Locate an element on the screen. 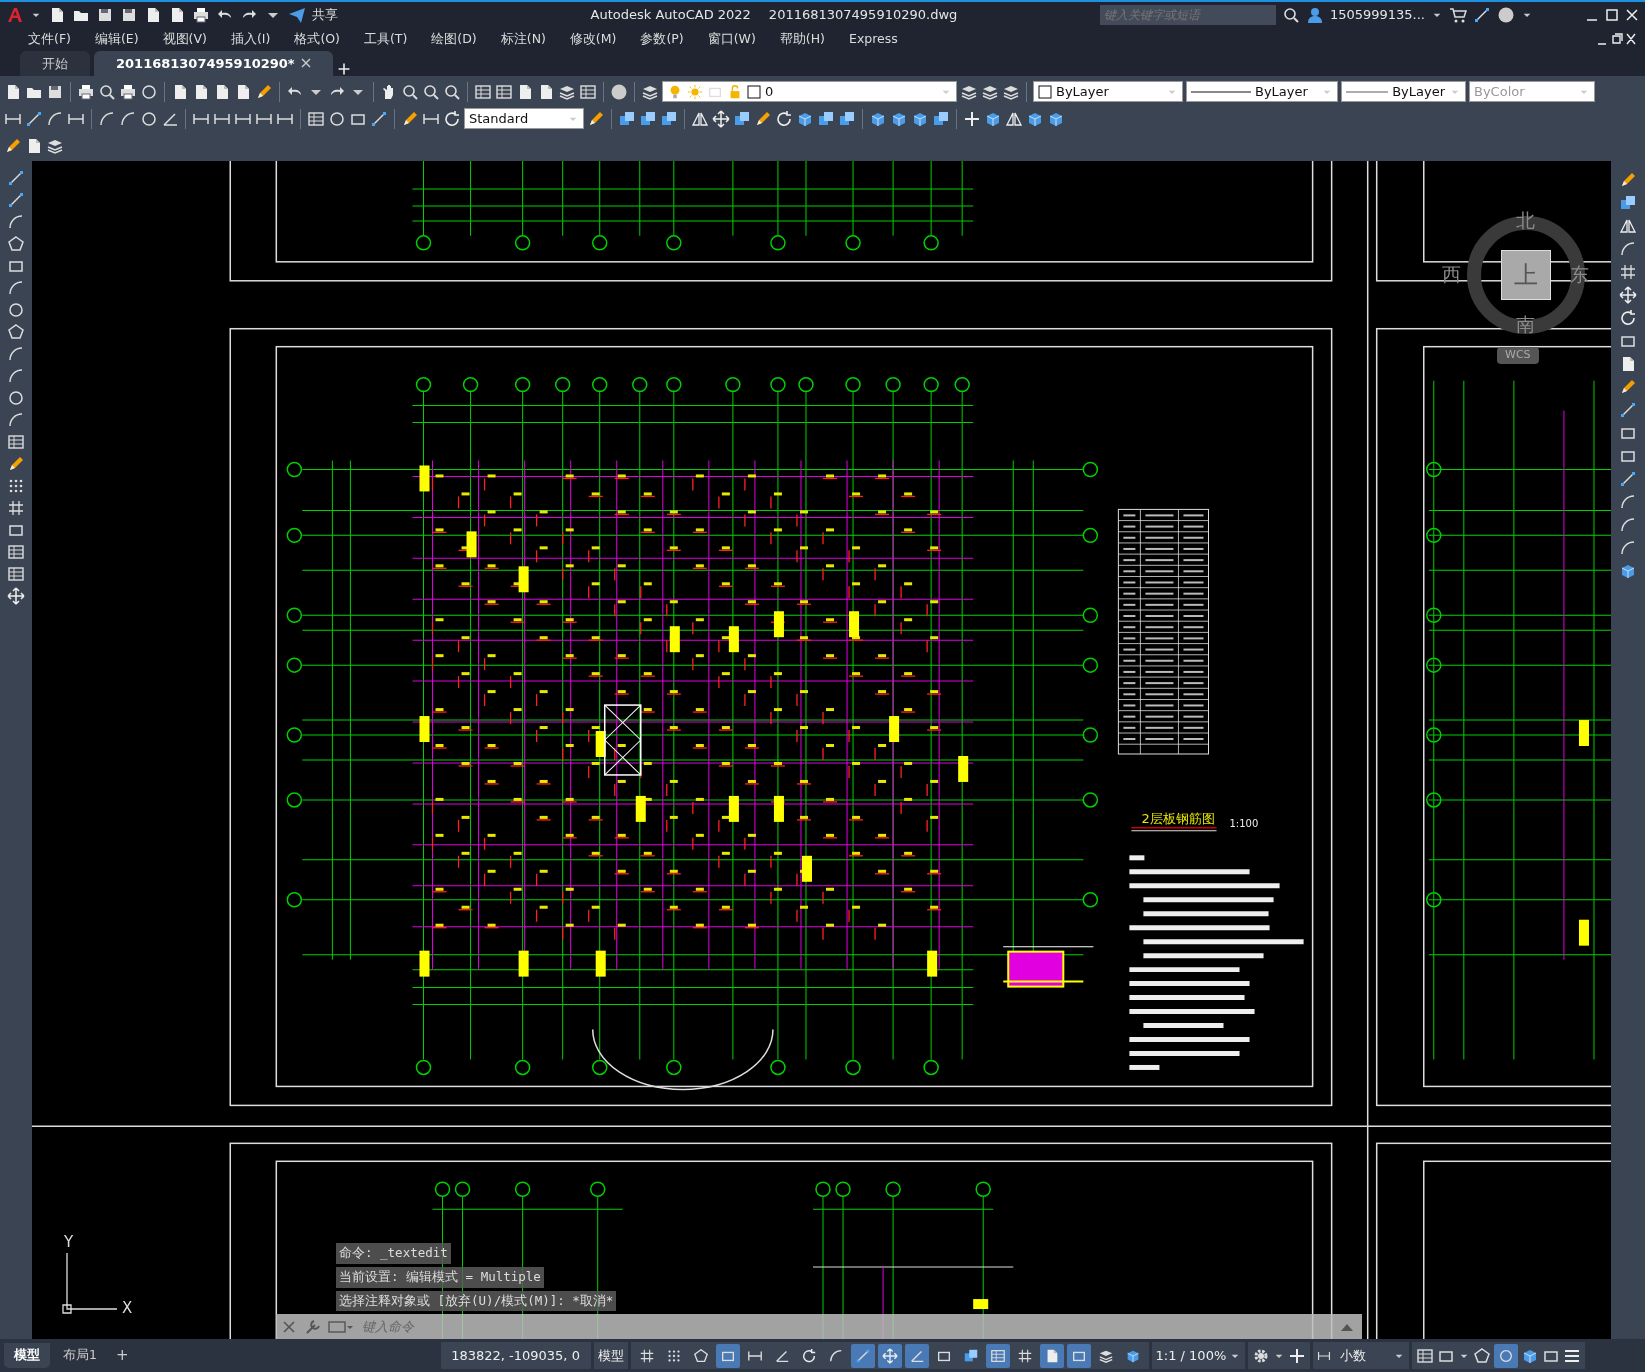 The height and width of the screenshot is (1372, 1645). layout-tab: 模型 is located at coordinates (27, 1355).